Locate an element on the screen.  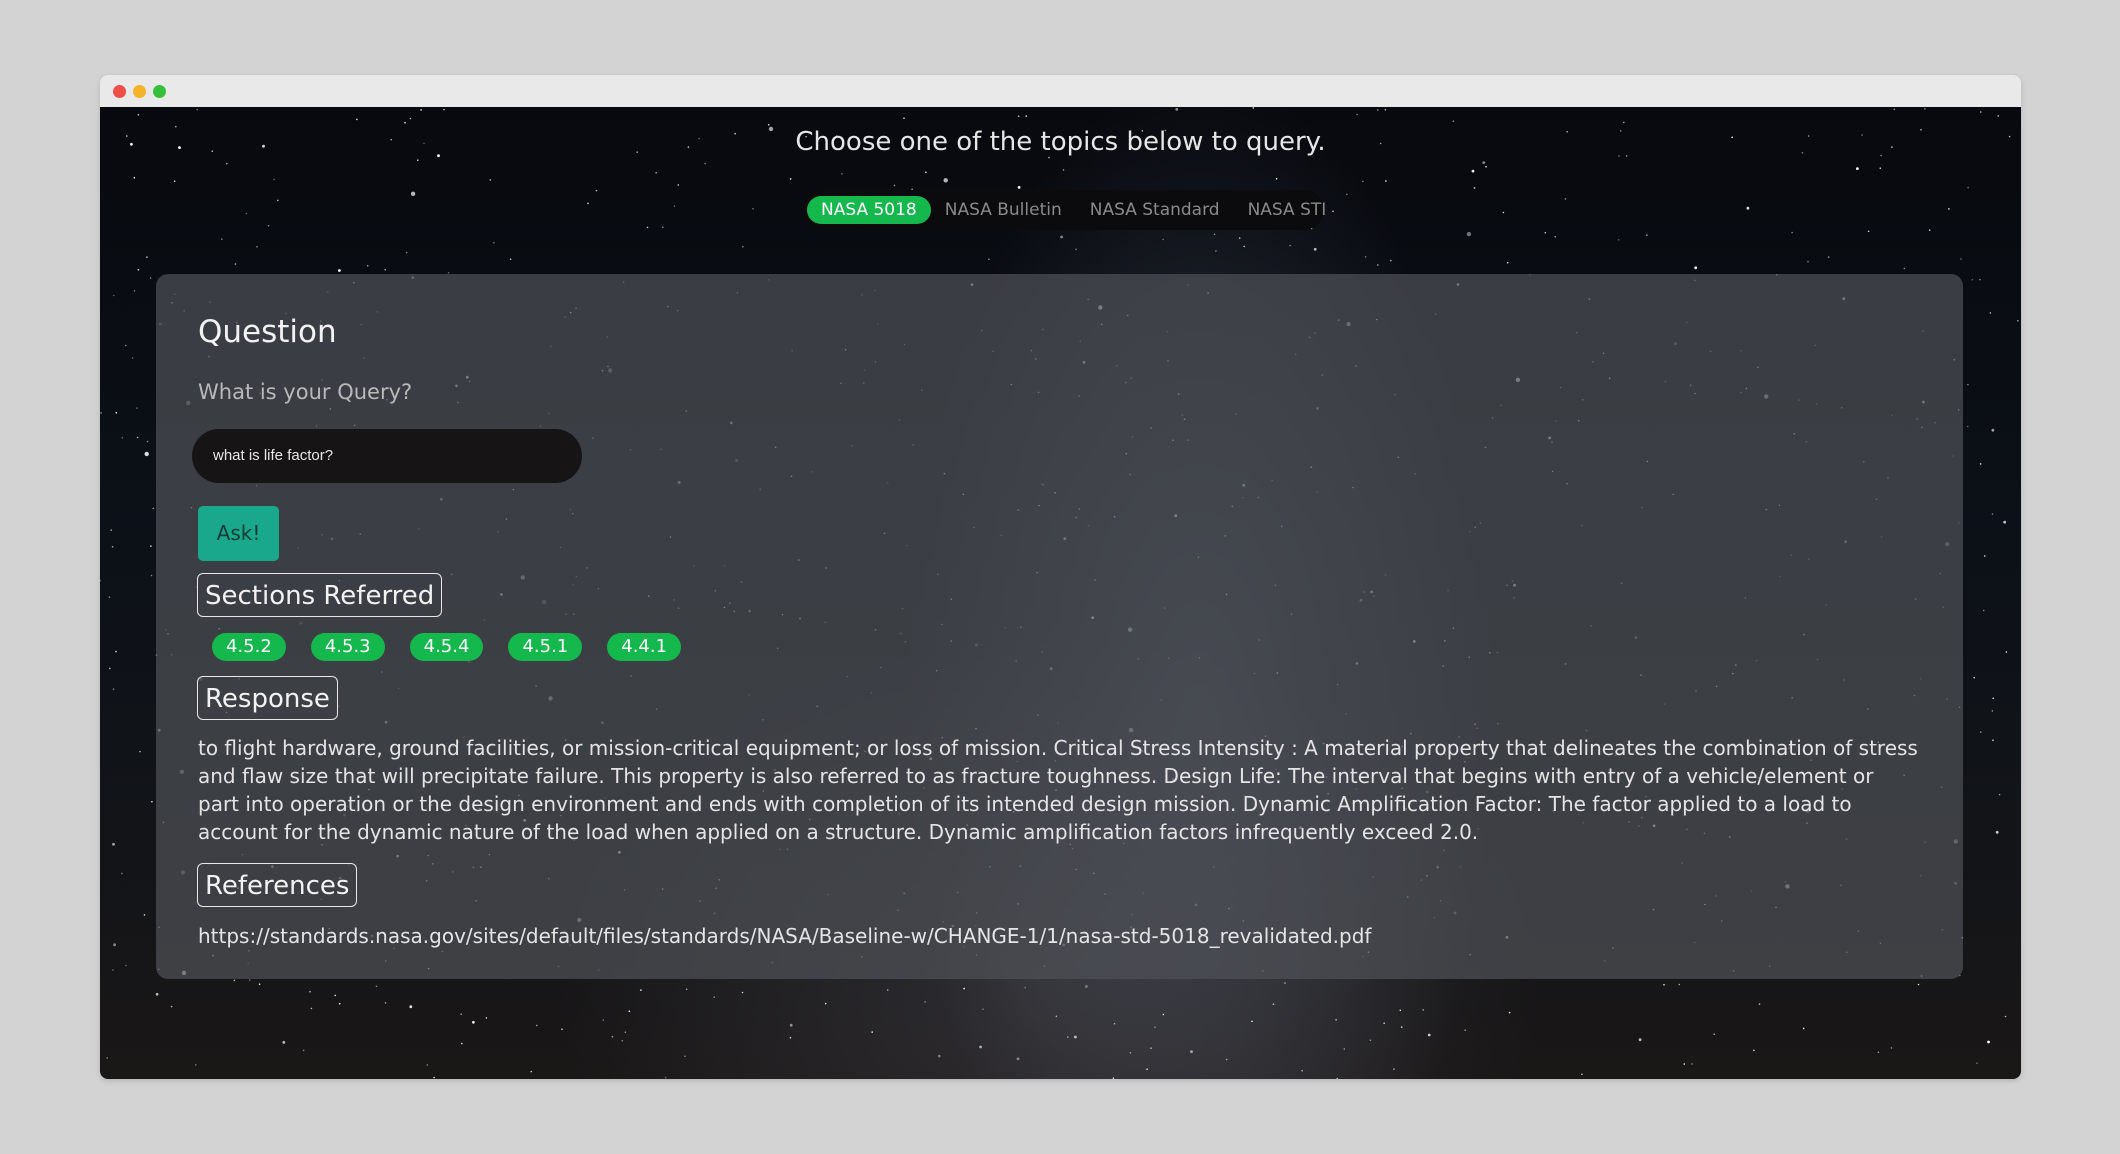
query-label: What is your Query? is located at coordinates (305, 392).